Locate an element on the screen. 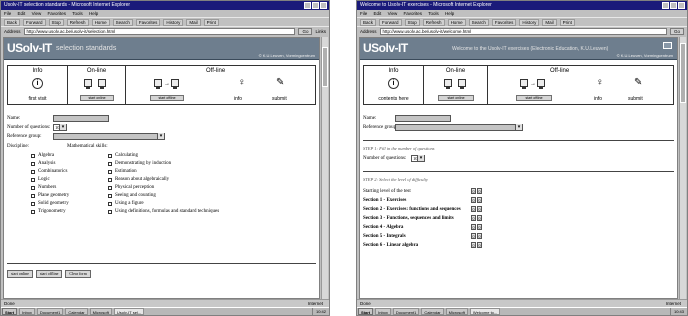  taskbar-item: Microsoft is located at coordinates (100, 311).